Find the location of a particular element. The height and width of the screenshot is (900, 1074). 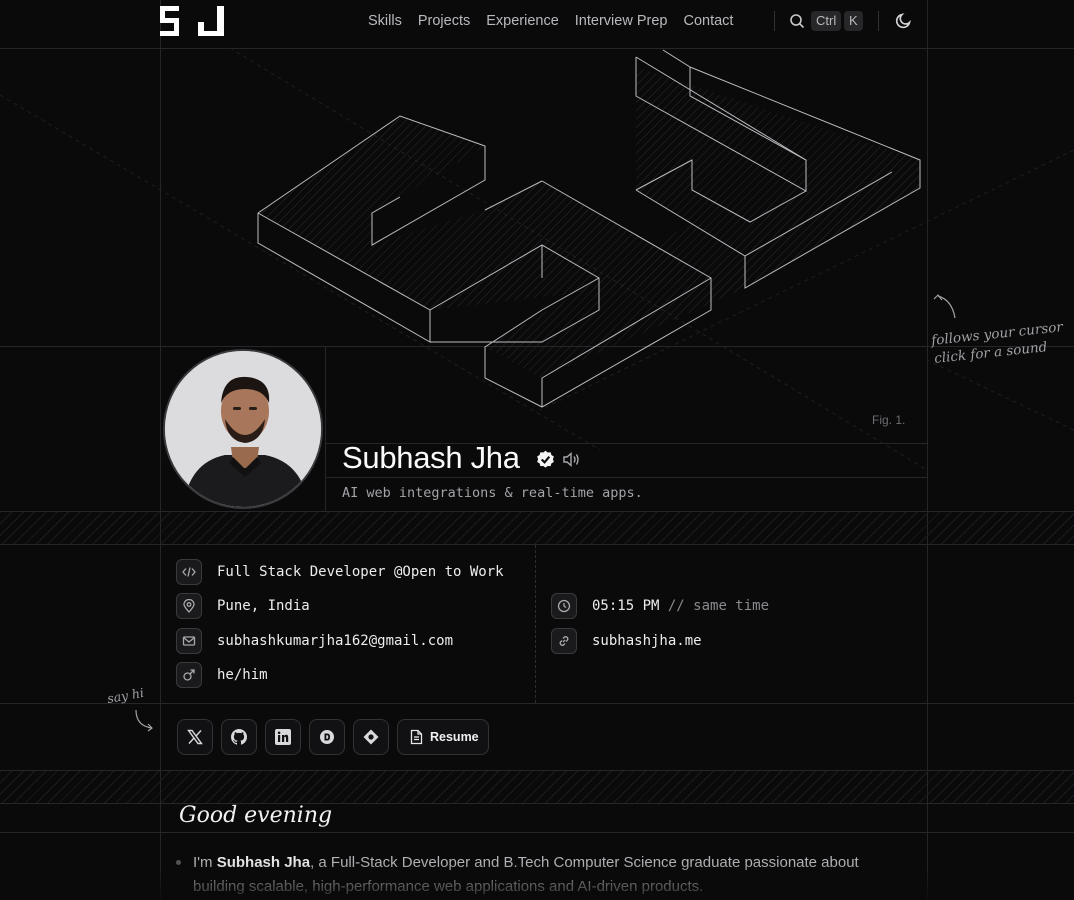

verified-badge-icon is located at coordinates (545, 459).